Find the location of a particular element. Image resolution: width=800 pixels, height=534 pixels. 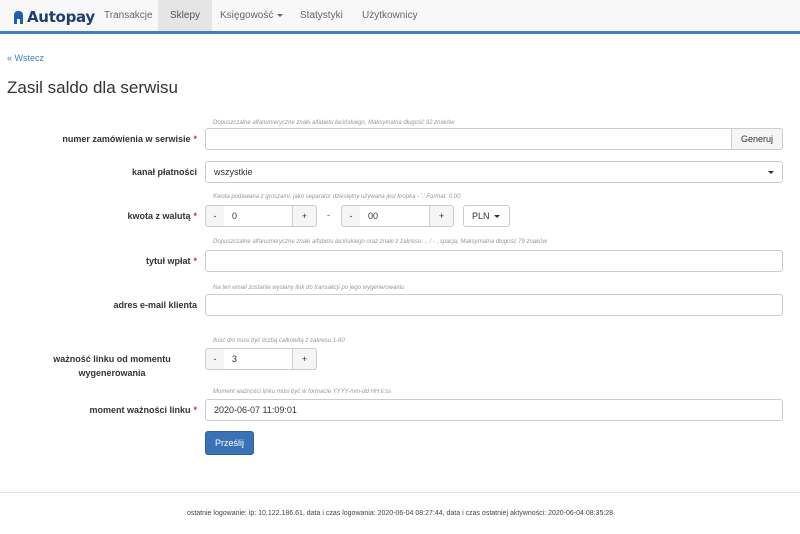

currency-value: PLN is located at coordinates (481, 216).